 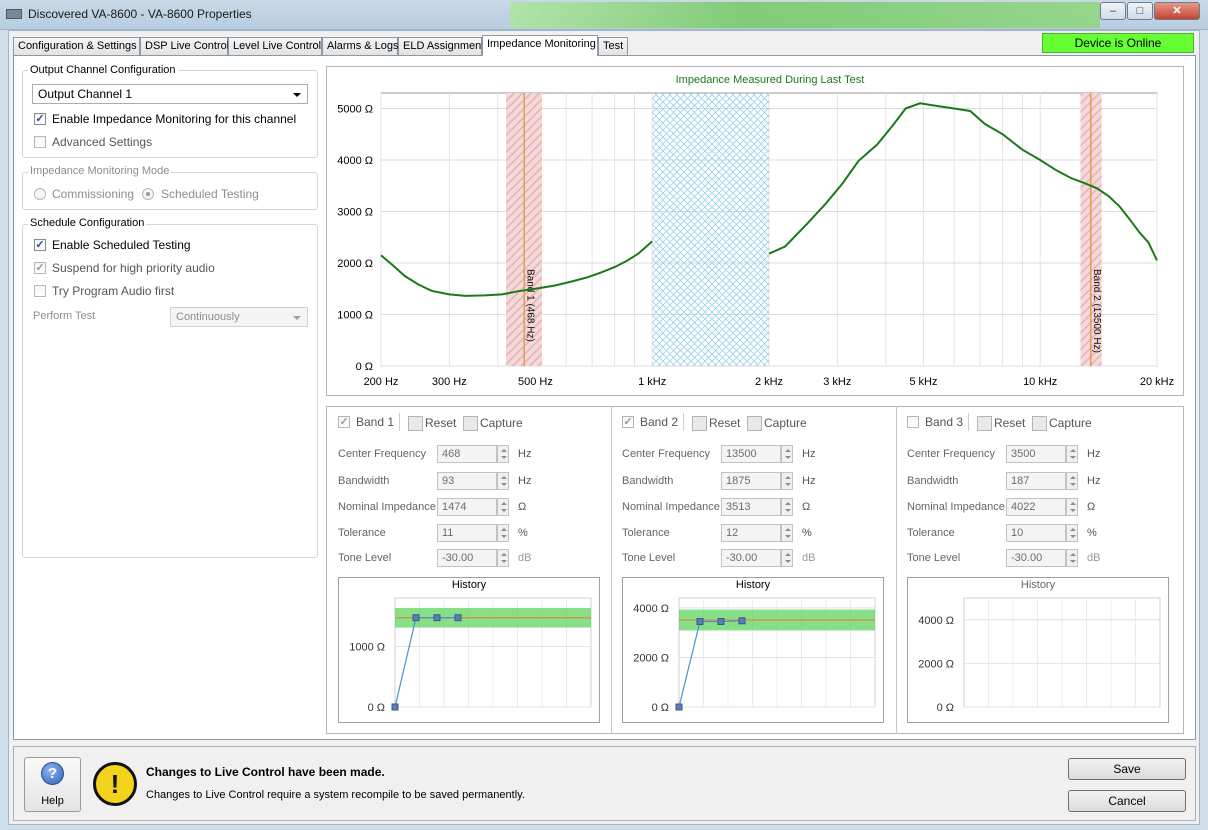 What do you see at coordinates (52, 801) in the screenshot?
I see `help-label: Help` at bounding box center [52, 801].